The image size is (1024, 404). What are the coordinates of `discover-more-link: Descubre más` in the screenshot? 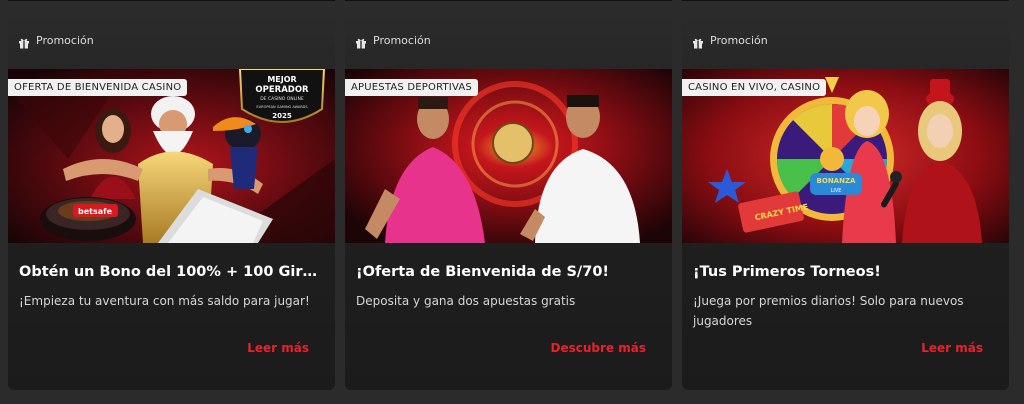 It's located at (598, 348).